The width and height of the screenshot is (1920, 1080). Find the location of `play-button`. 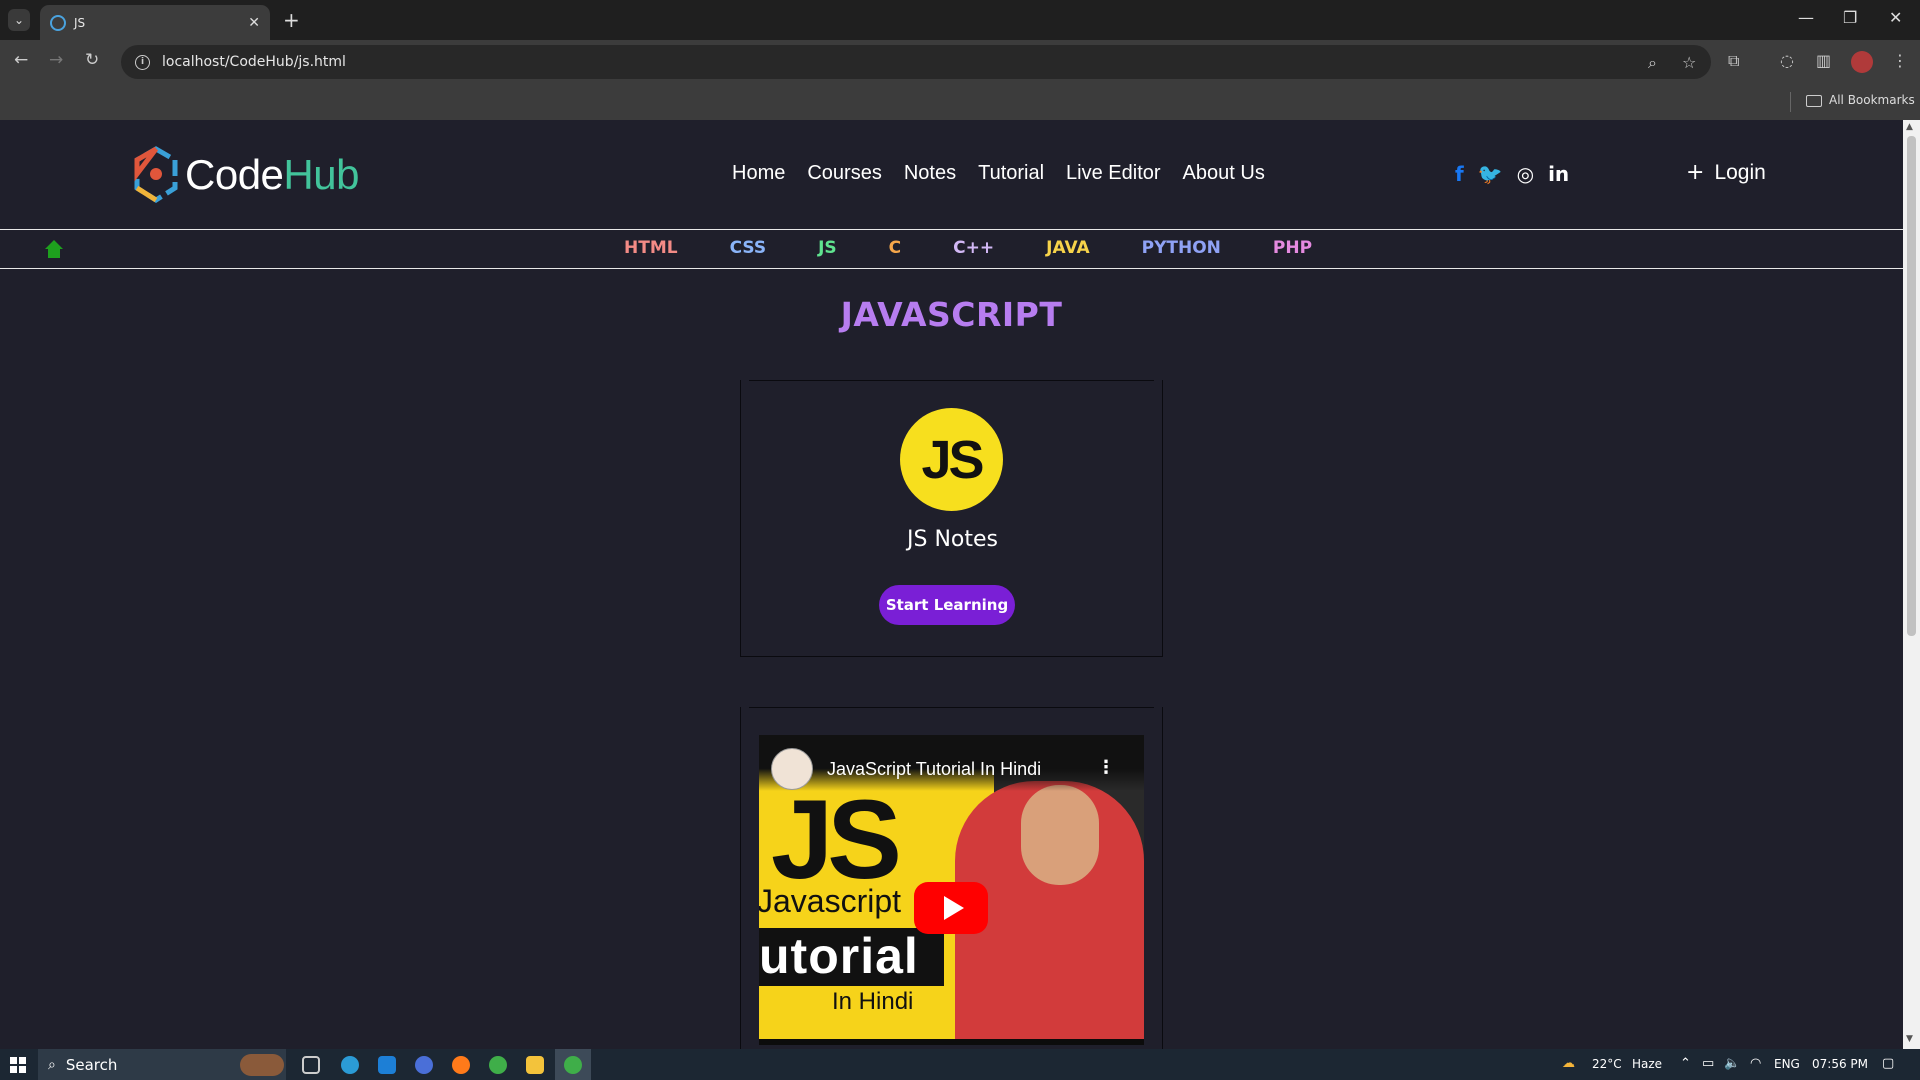

play-button is located at coordinates (951, 908).